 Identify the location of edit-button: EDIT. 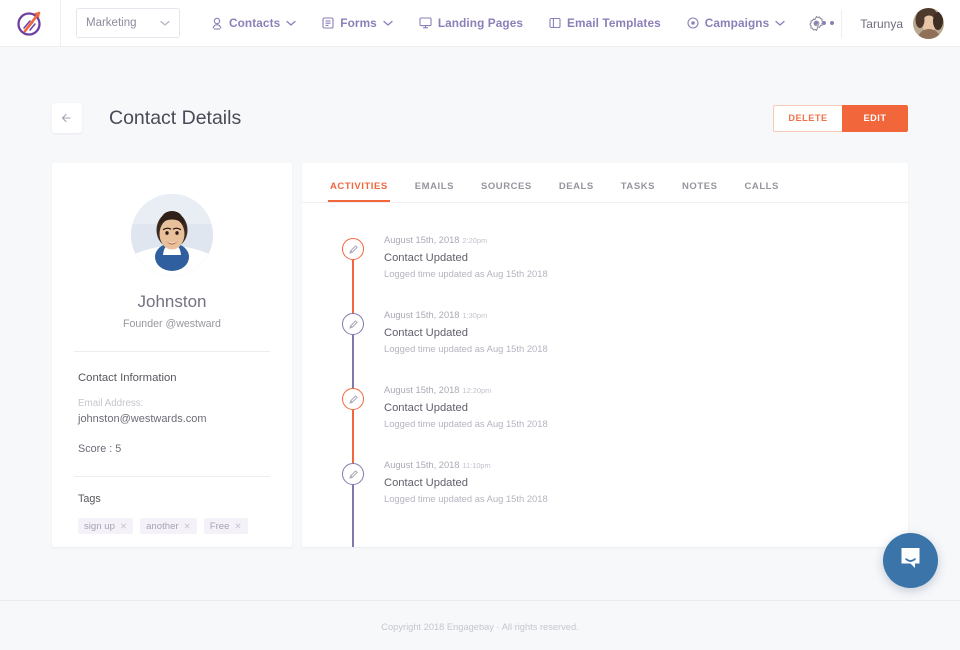
(875, 118).